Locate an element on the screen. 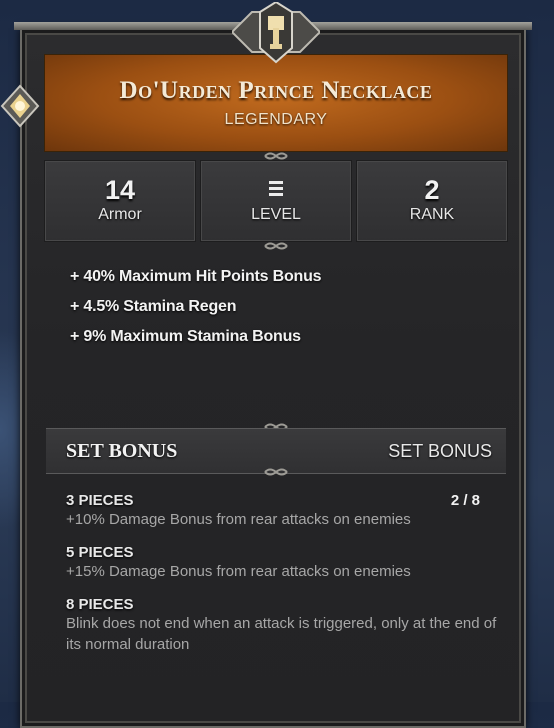 The image size is (554, 728). rank-value: 2 is located at coordinates (432, 190).